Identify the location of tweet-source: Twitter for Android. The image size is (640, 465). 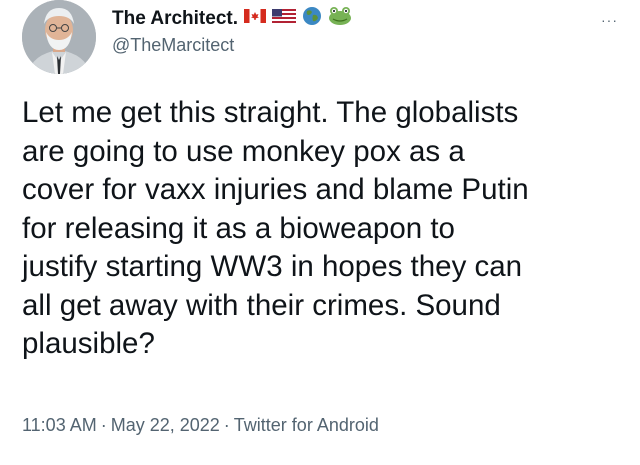
(306, 425).